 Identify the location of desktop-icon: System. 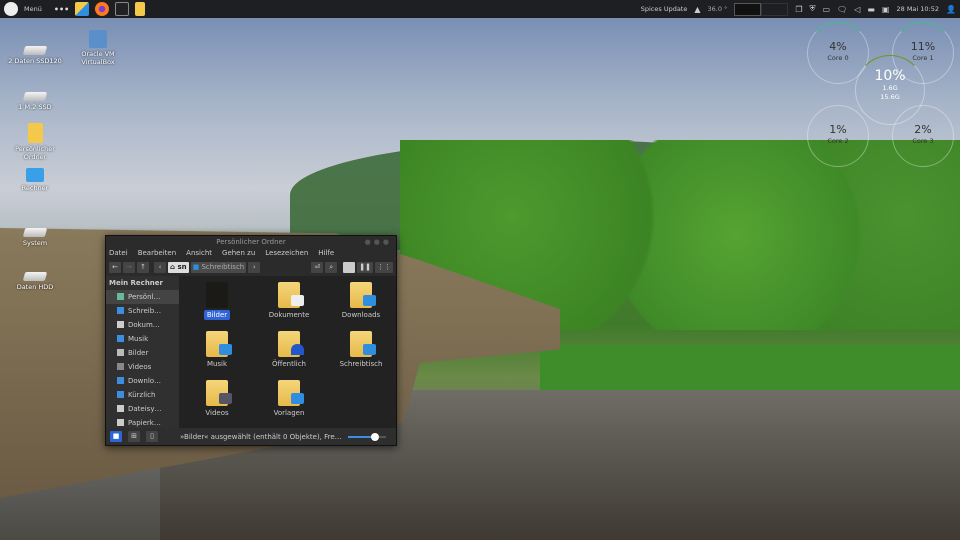
(35, 234).